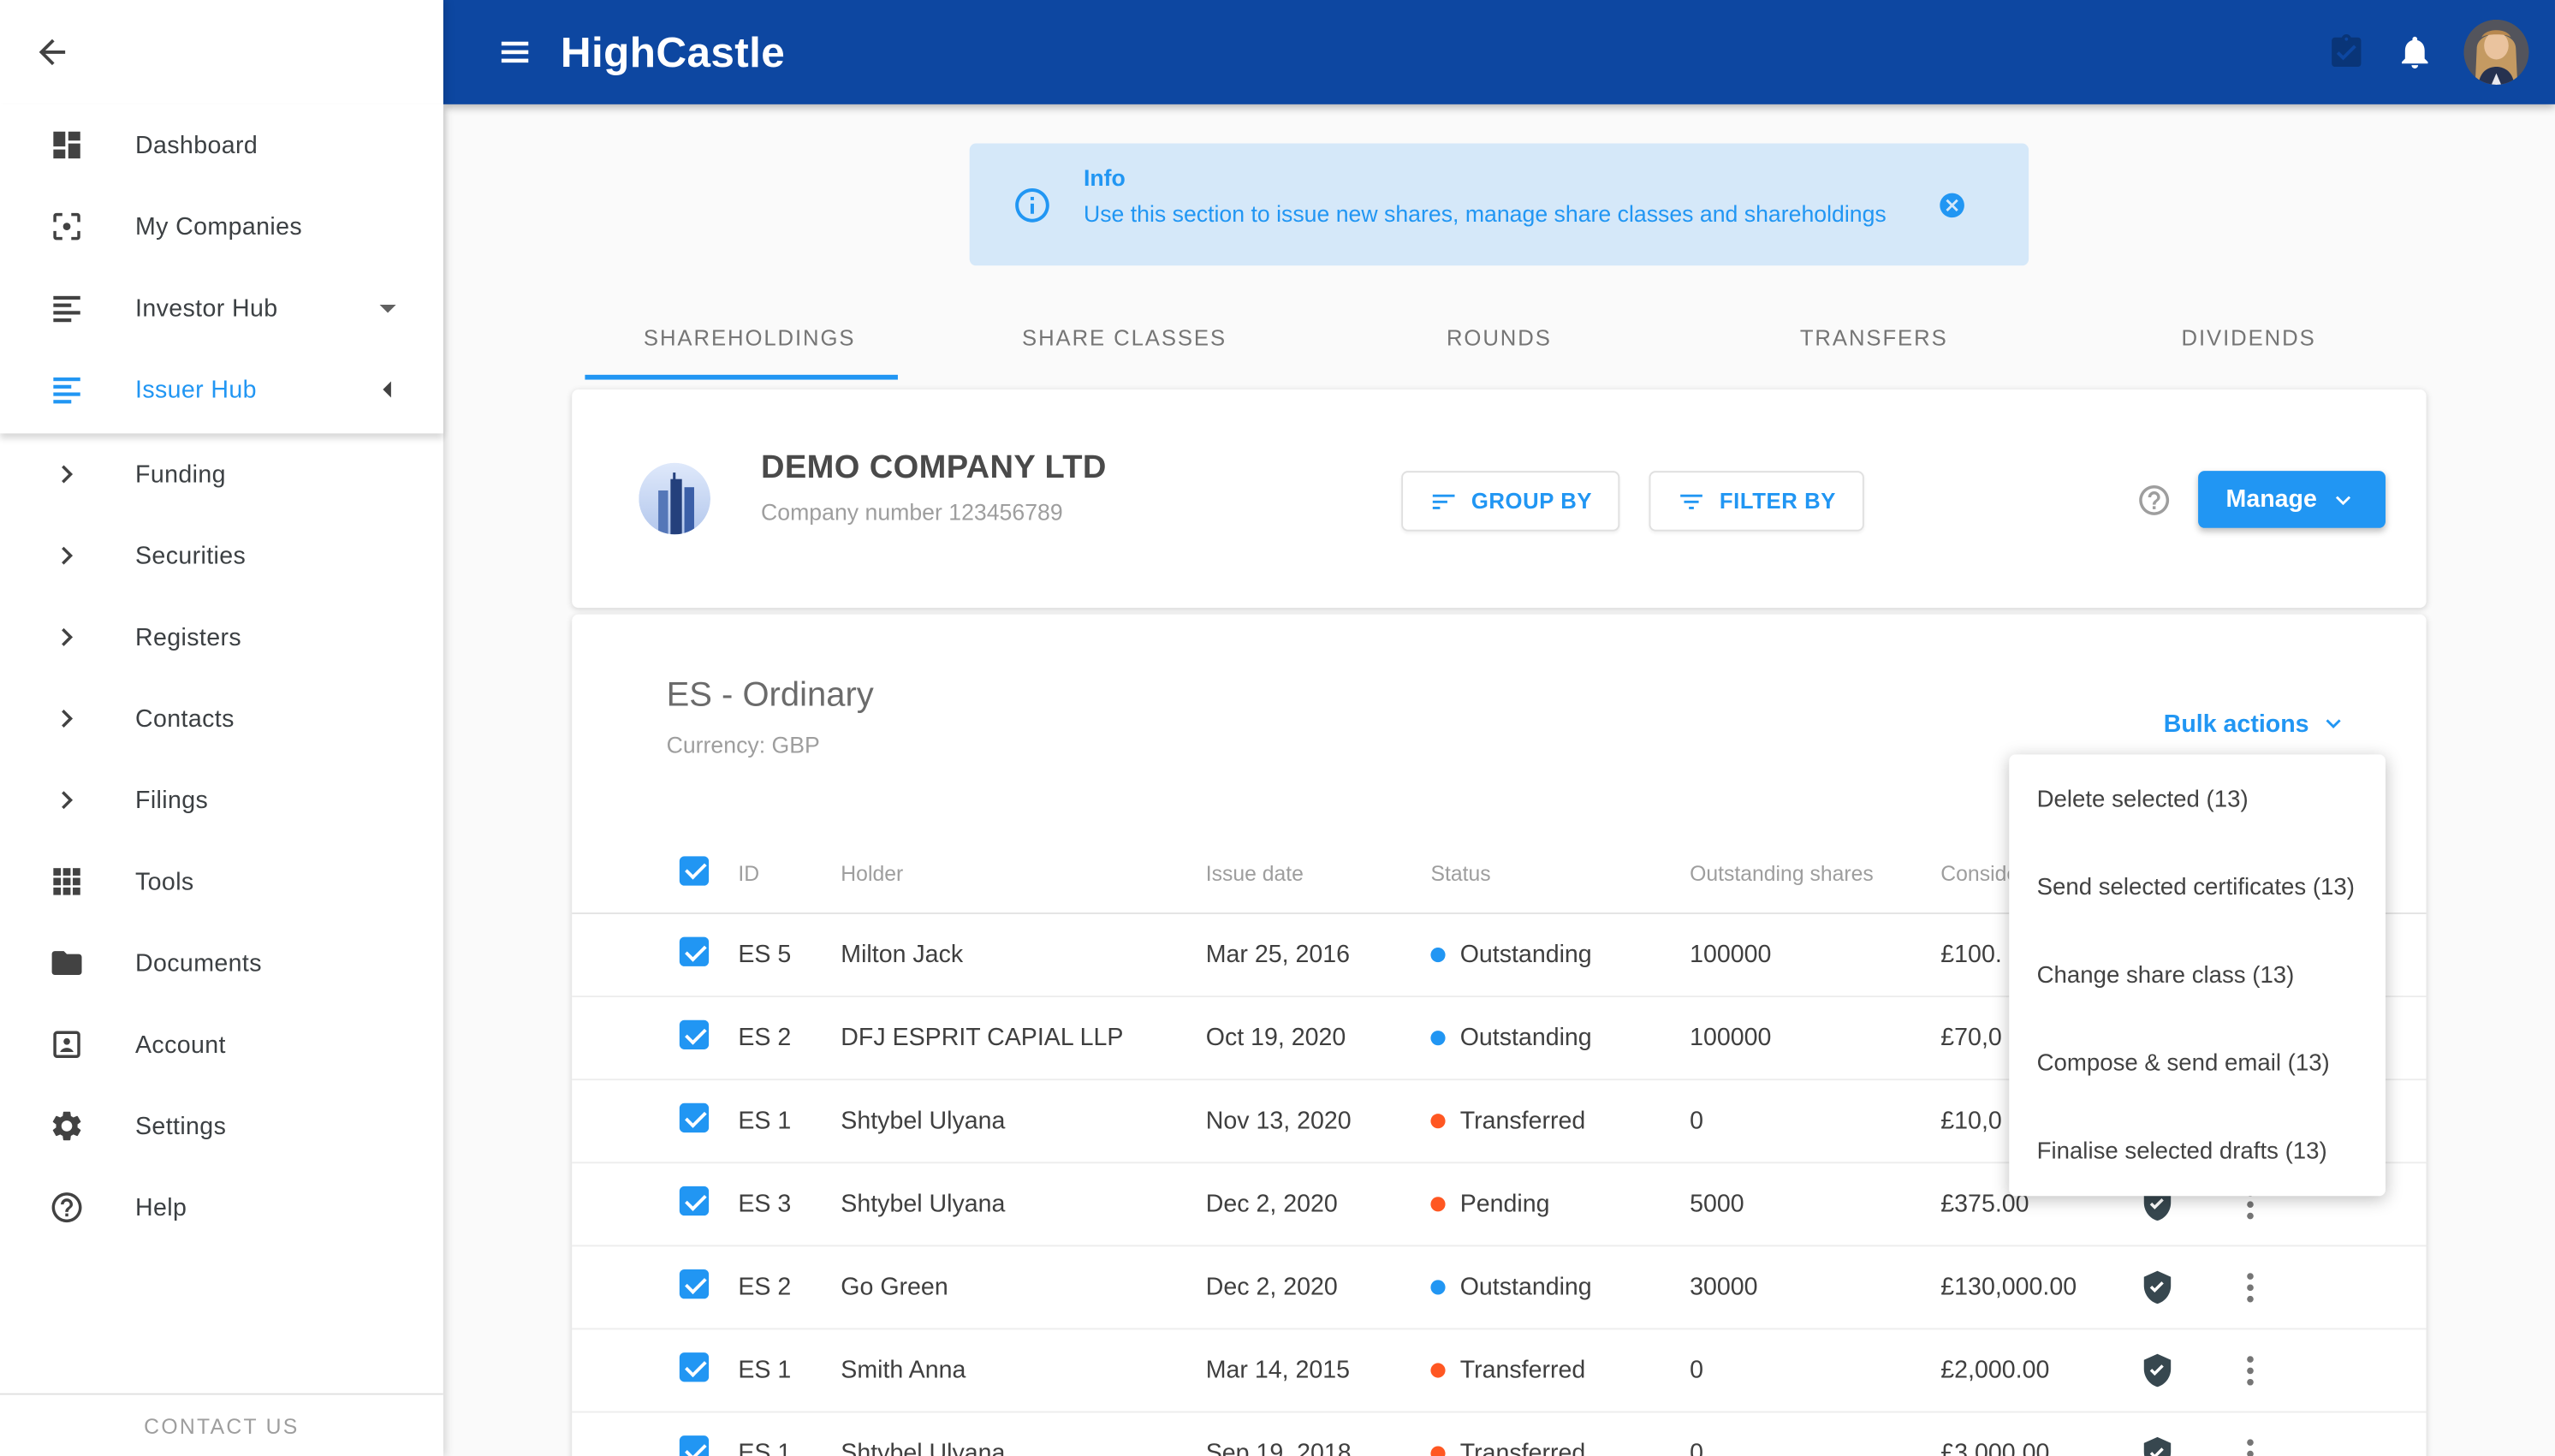 The image size is (2555, 1456). What do you see at coordinates (219, 226) in the screenshot?
I see `sidebar-item-label: My Companies` at bounding box center [219, 226].